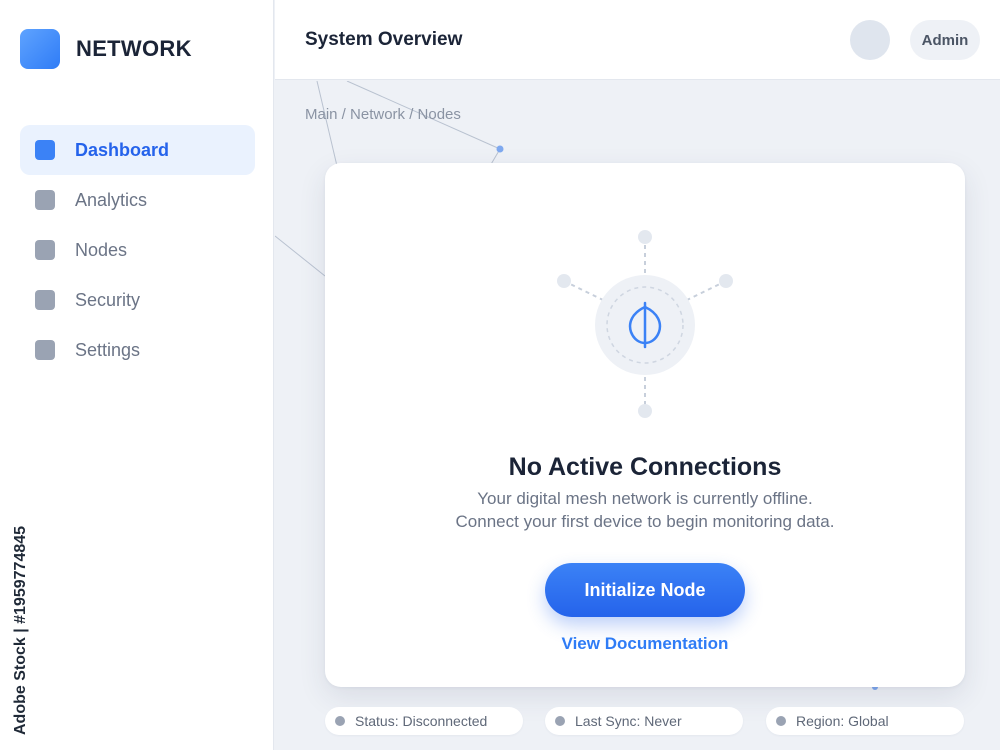  Describe the element at coordinates (842, 721) in the screenshot. I see `region-text: Region: Global` at that location.